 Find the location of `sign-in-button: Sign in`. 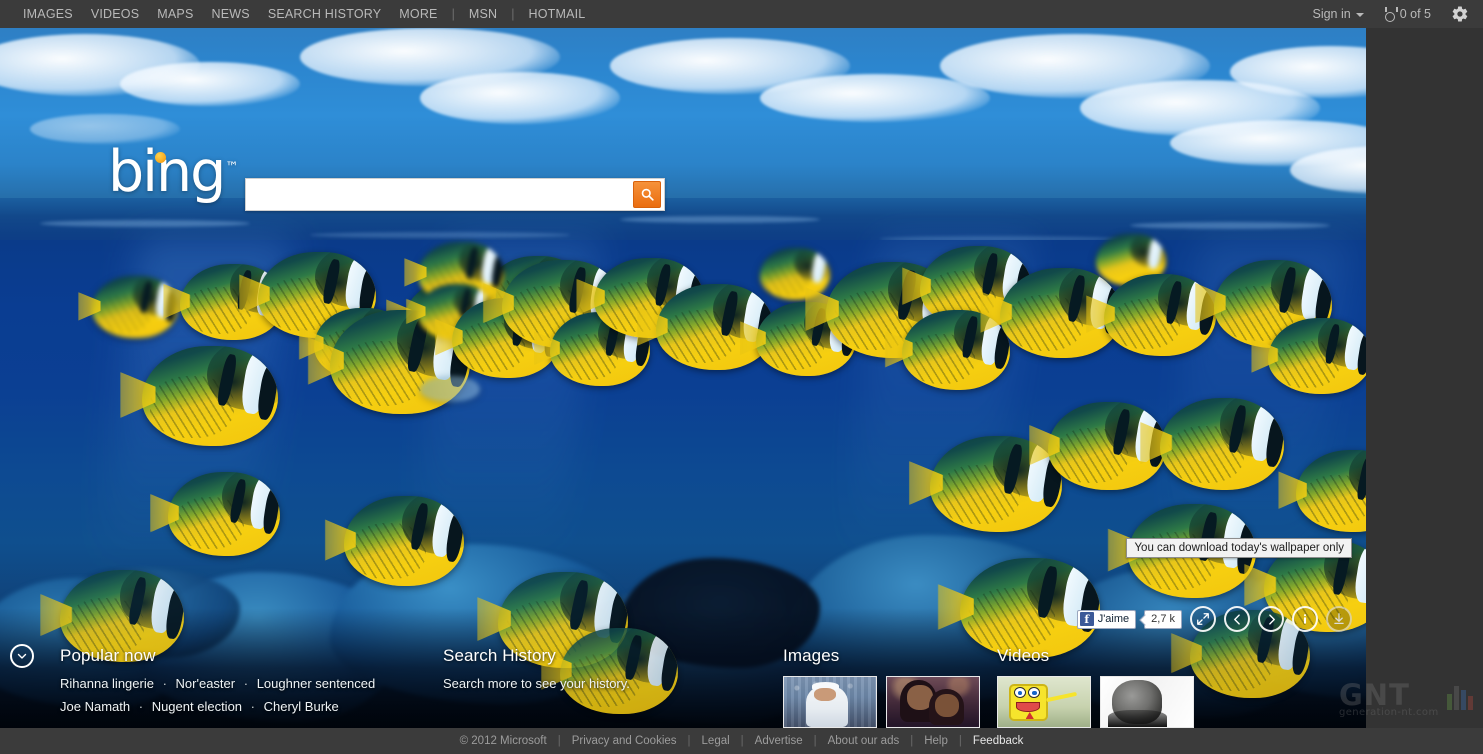

sign-in-button: Sign in is located at coordinates (1337, 14).